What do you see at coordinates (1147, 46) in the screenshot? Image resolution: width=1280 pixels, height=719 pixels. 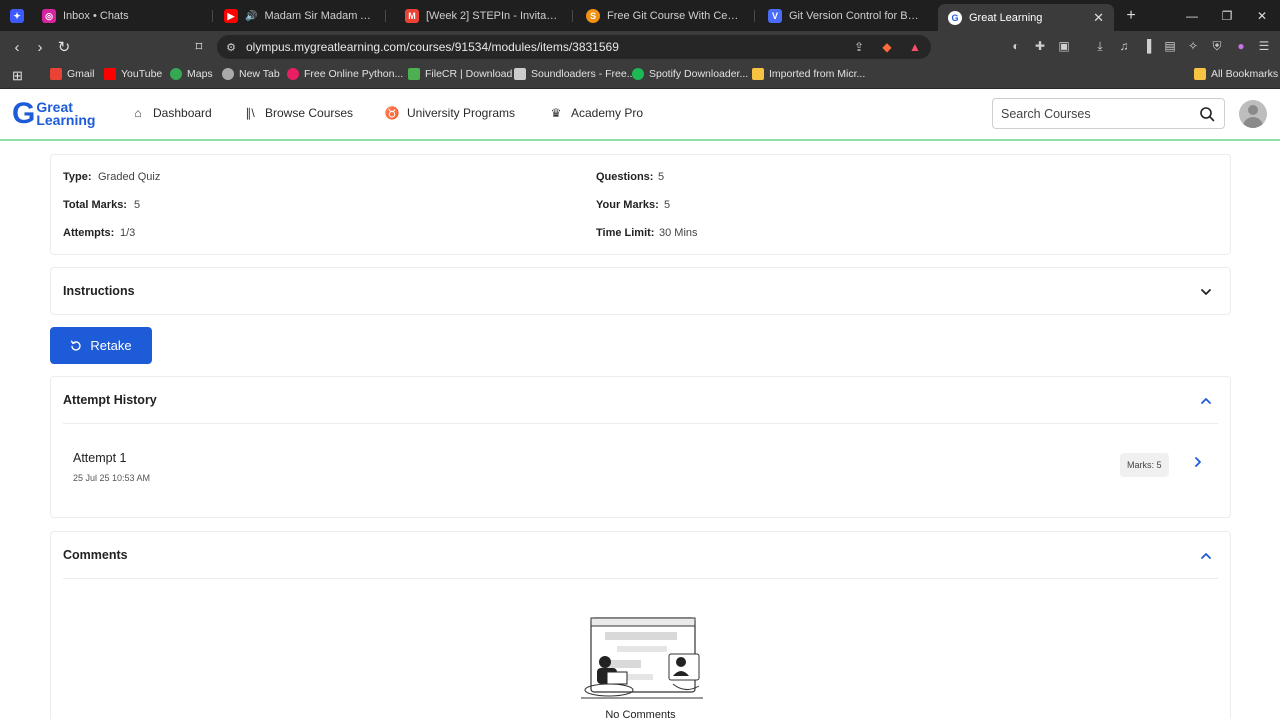 I see `sidebar-icon: ▐` at bounding box center [1147, 46].